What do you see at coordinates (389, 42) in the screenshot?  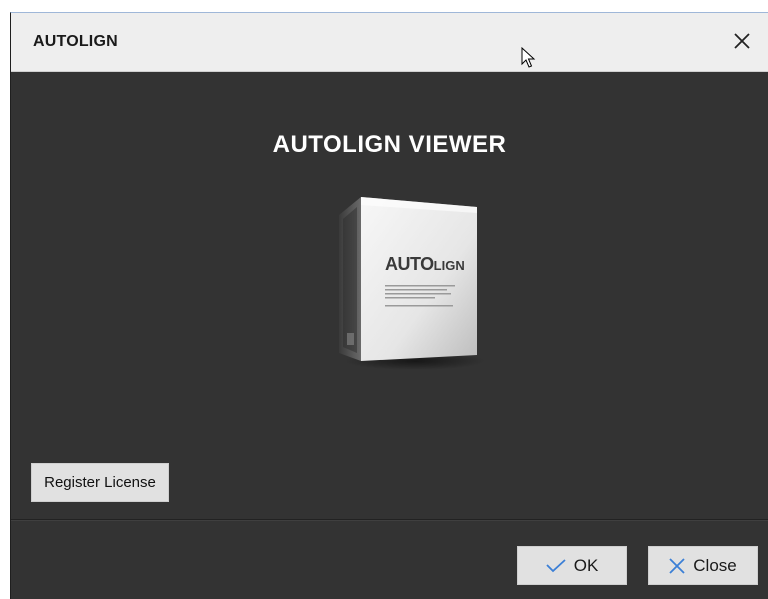 I see `title-bar: AUTOLIGN` at bounding box center [389, 42].